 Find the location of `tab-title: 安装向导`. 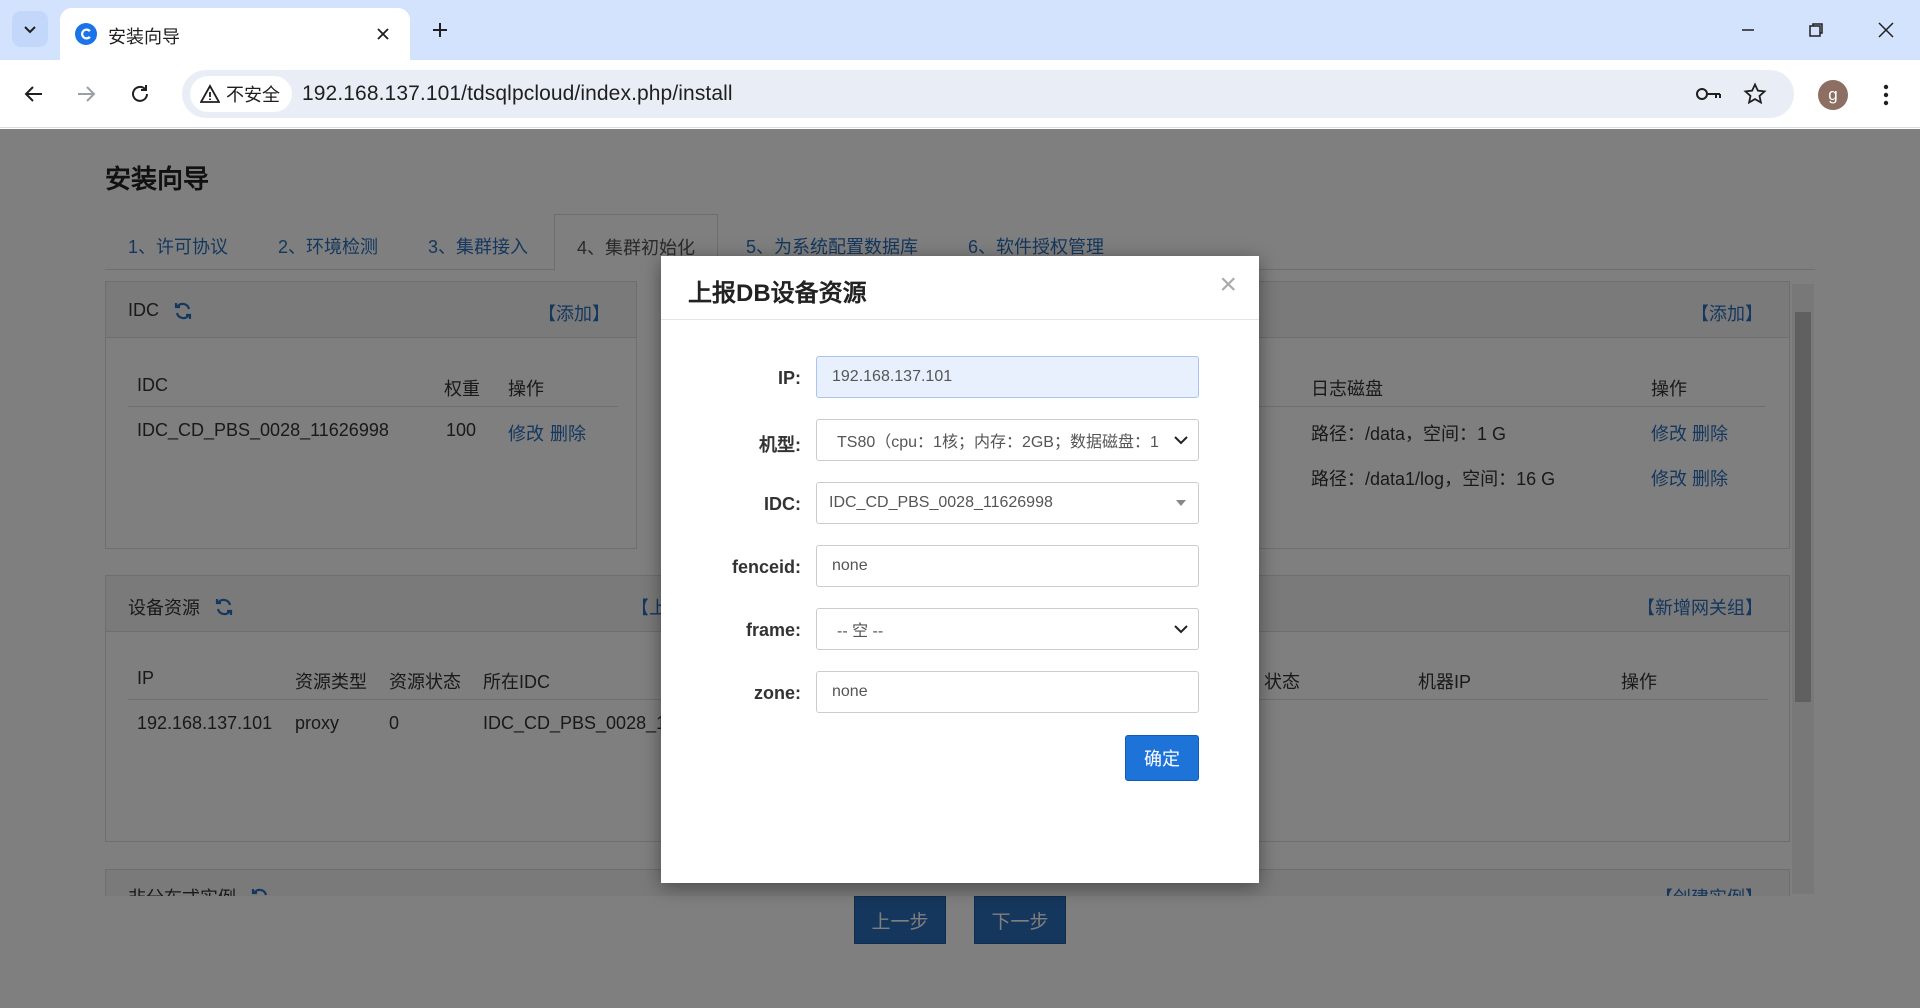

tab-title: 安装向导 is located at coordinates (144, 37).